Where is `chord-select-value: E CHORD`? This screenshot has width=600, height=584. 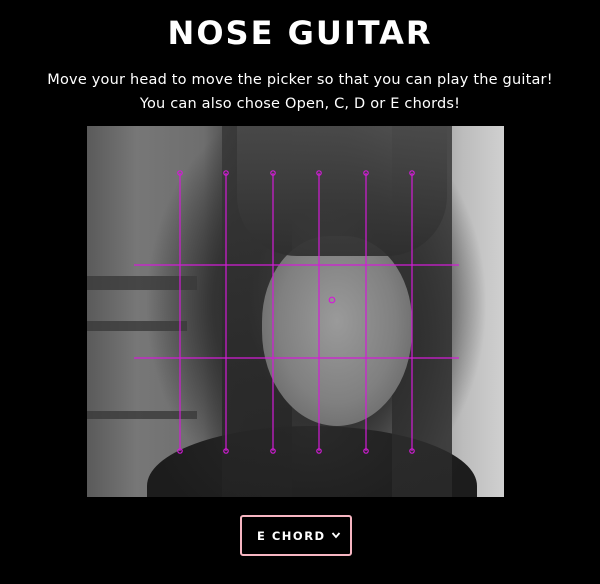
chord-select-value: E CHORD is located at coordinates (291, 535).